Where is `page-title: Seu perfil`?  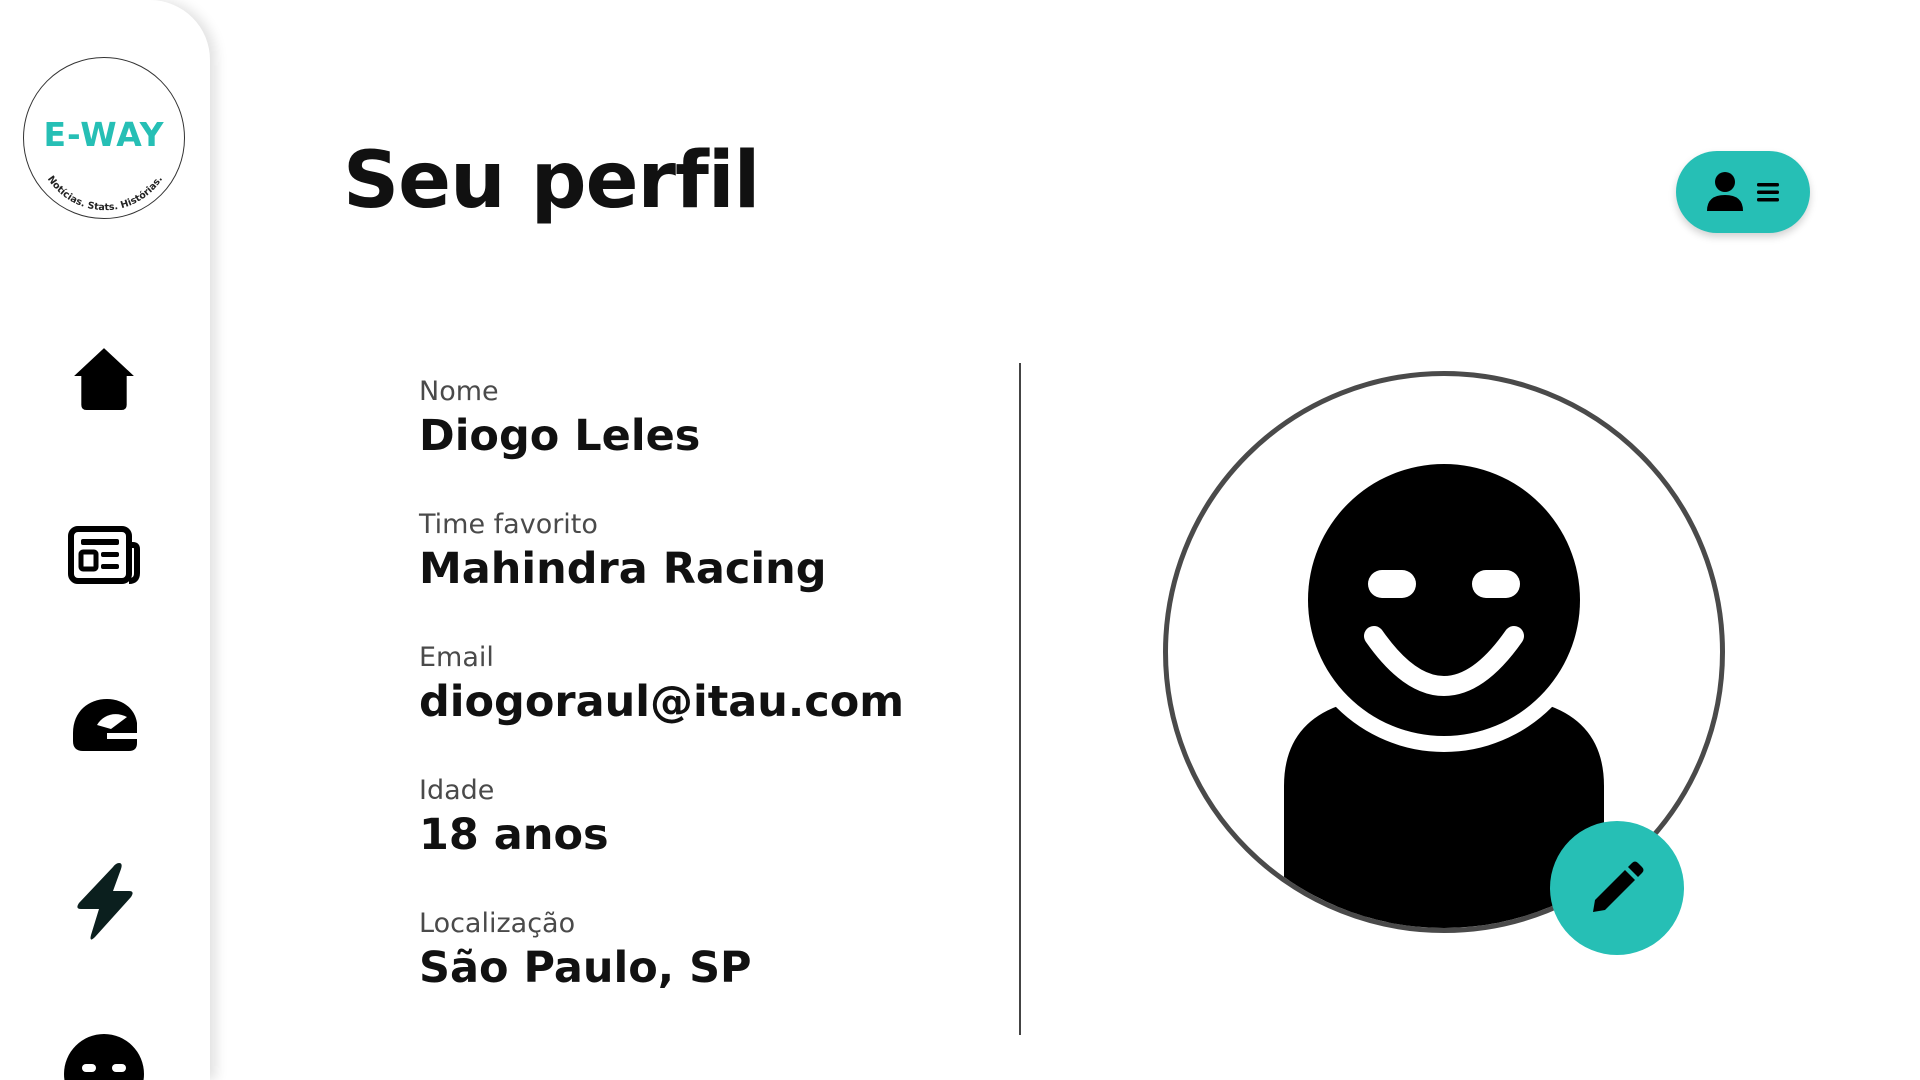 page-title: Seu perfil is located at coordinates (551, 181).